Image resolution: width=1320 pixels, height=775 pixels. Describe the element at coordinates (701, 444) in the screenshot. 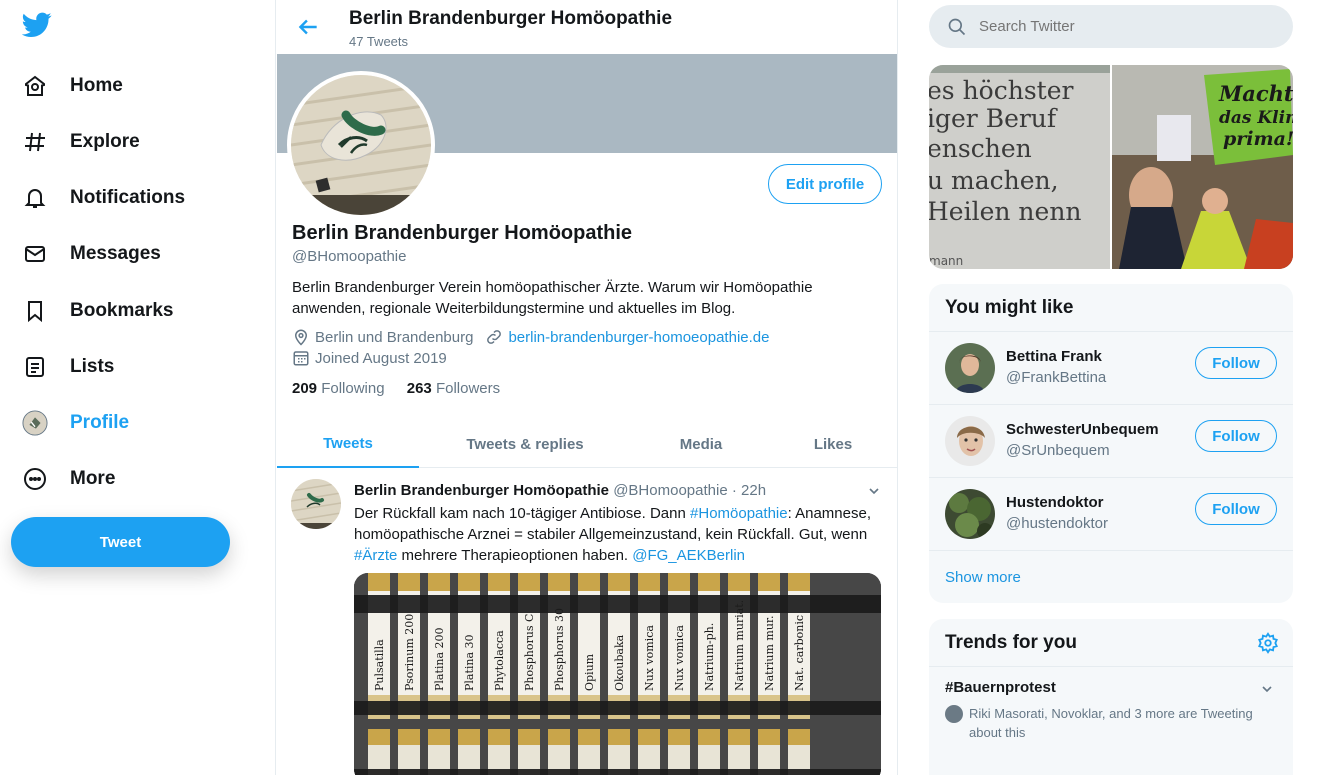

I see `tab-media: Media` at that location.